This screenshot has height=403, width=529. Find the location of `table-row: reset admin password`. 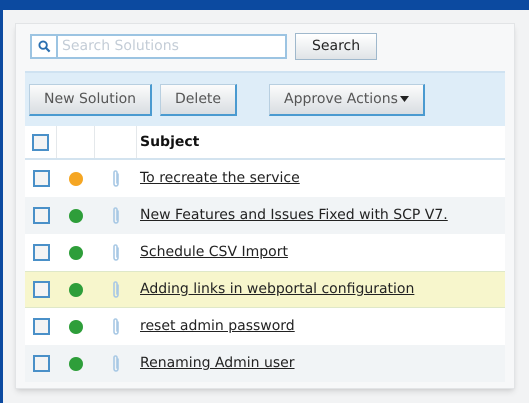

table-row: reset admin password is located at coordinates (265, 326).